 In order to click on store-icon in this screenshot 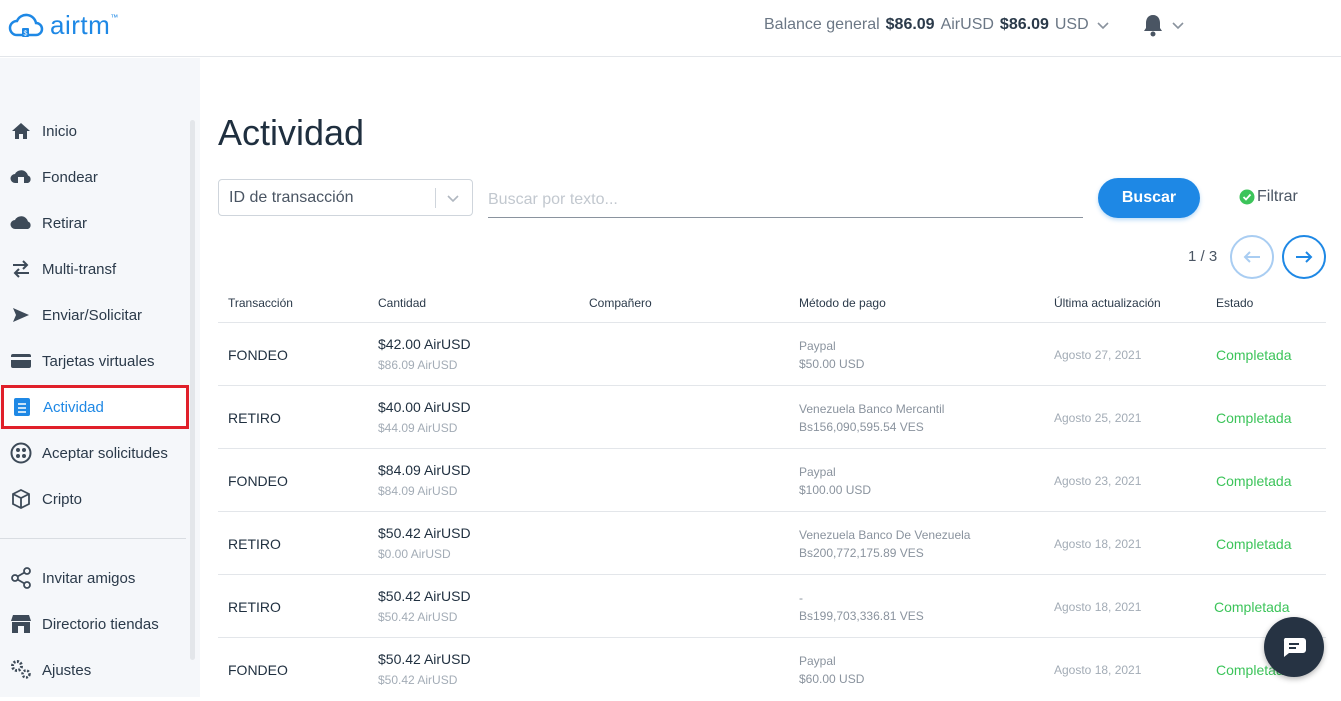, I will do `click(21, 624)`.